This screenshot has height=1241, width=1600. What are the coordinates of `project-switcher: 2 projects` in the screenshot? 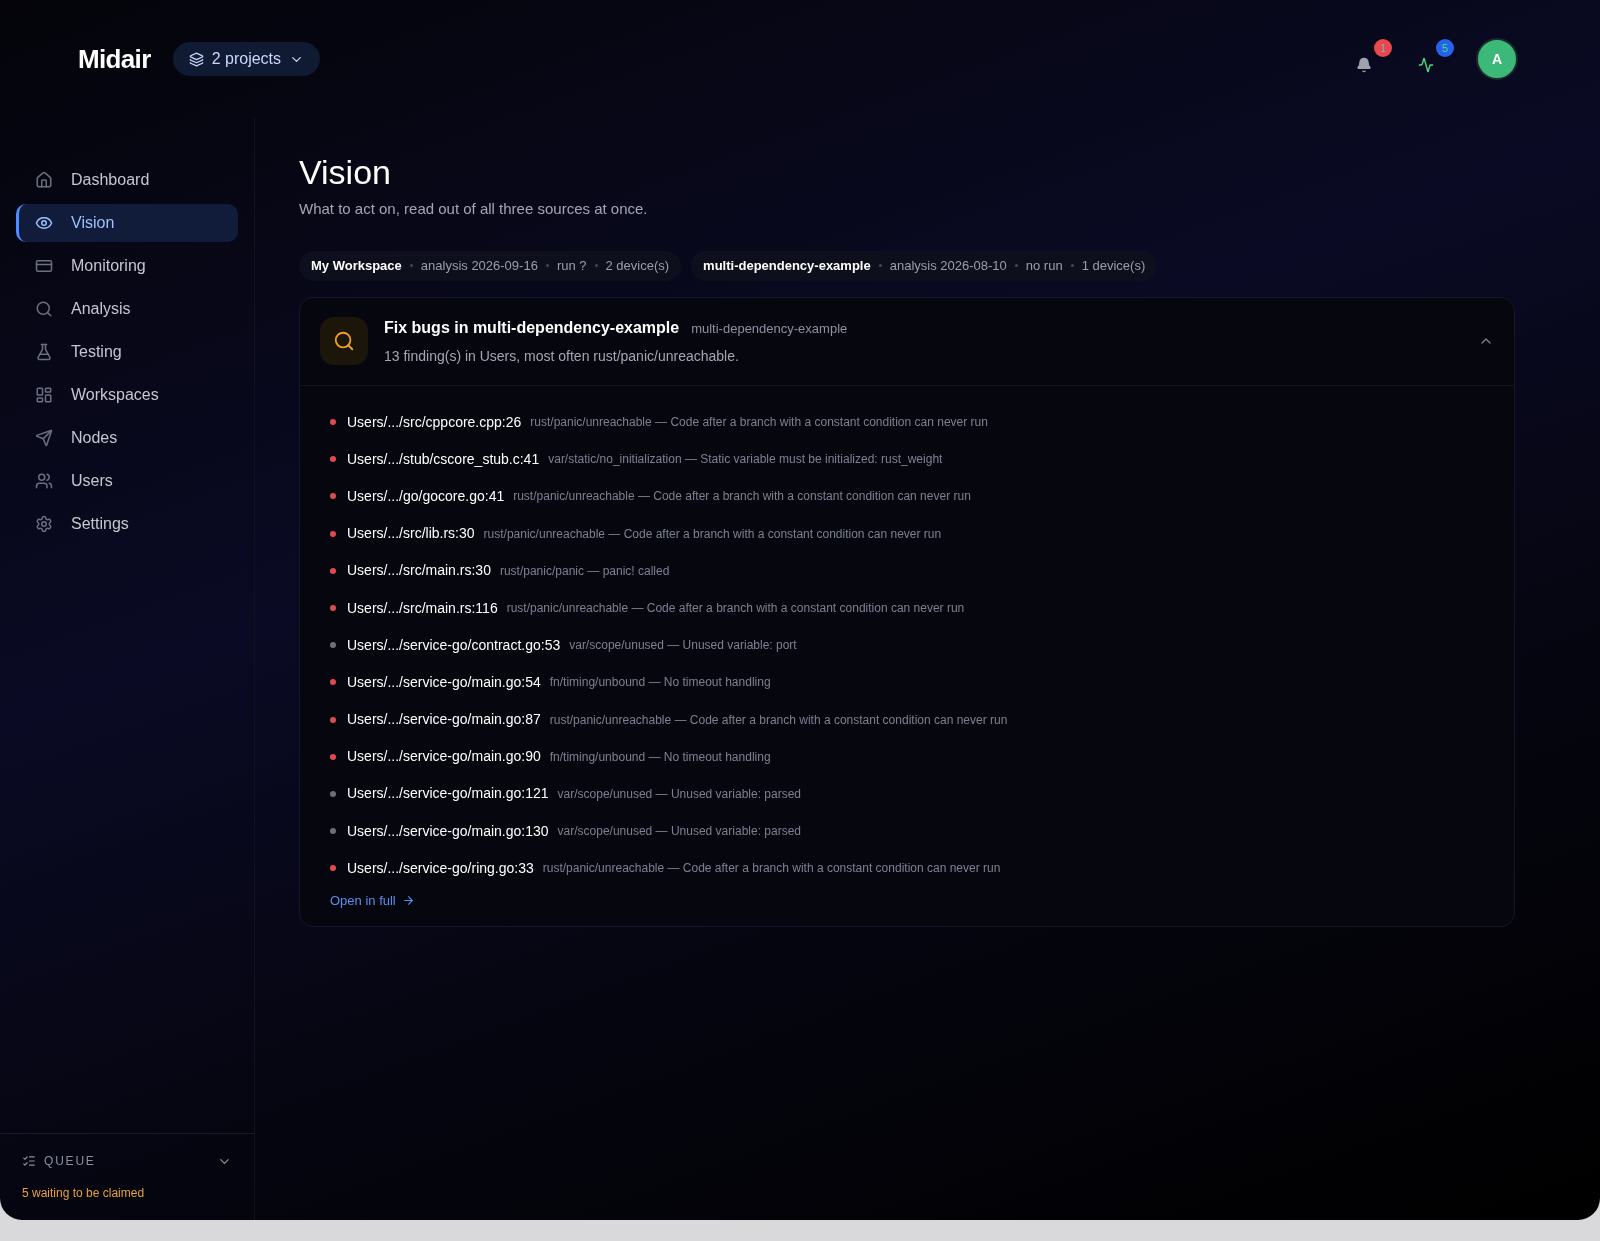 It's located at (246, 59).